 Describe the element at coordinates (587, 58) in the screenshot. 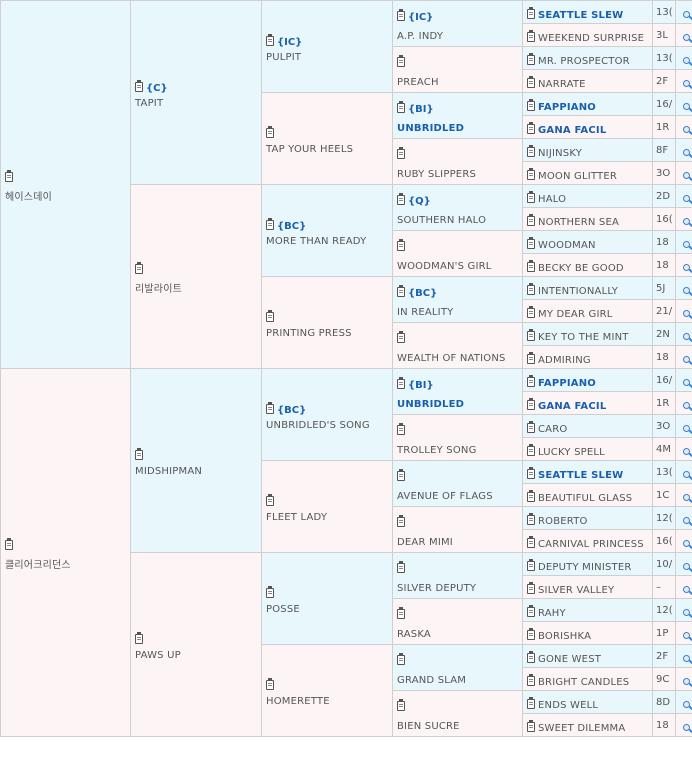

I see `horse-gen5-3: MR. PROSPECTOR` at that location.